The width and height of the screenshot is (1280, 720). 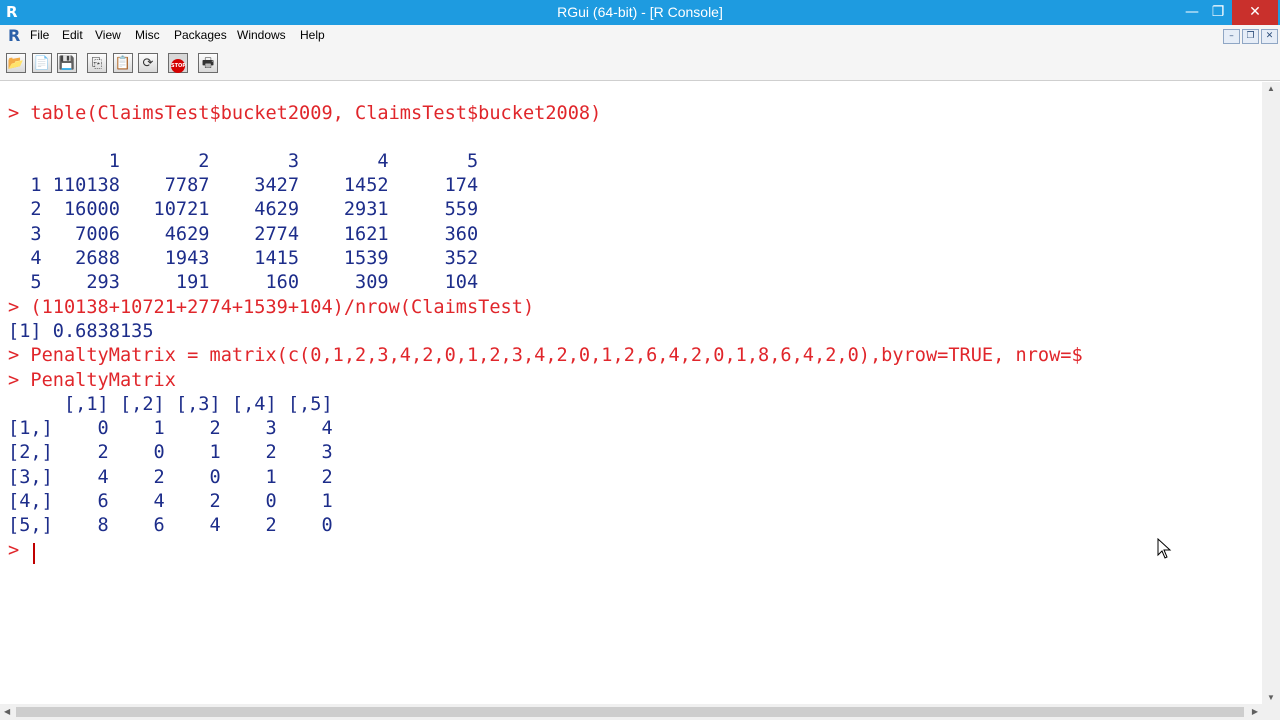 I want to click on scroll-down-icon: ▼, so click(x=1271, y=697).